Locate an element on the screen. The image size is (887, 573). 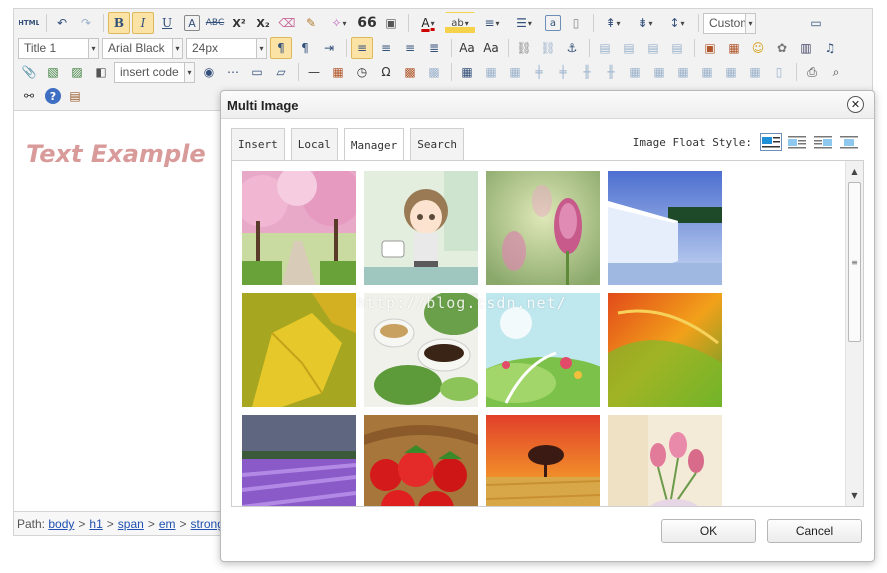
image-thumbnail-pink-flowers is located at coordinates (543, 228).